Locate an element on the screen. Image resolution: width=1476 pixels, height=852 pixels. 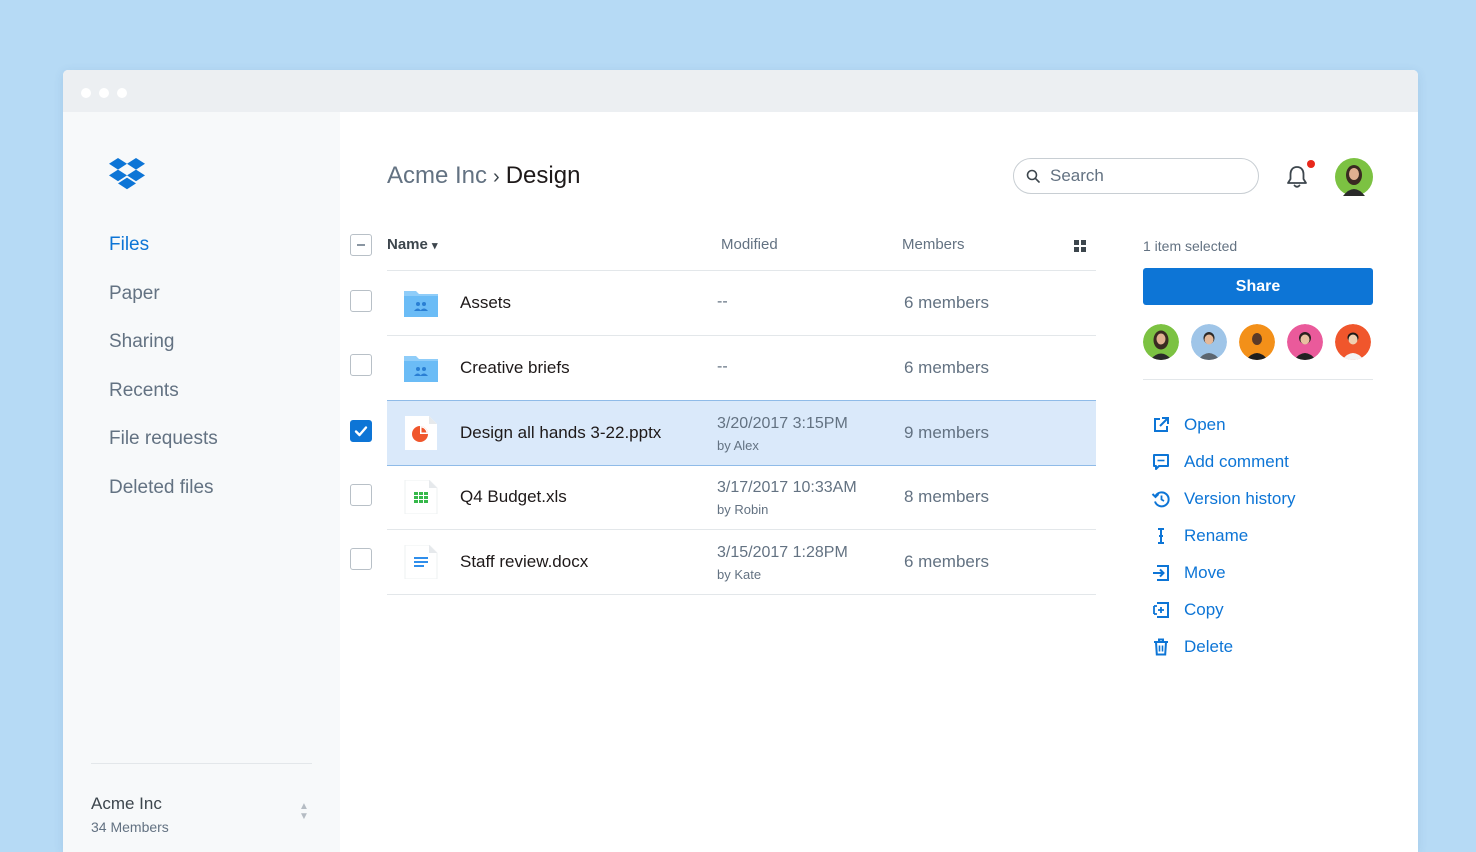
table-row: Creative briefs -- 6 members is located at coordinates (741, 368).